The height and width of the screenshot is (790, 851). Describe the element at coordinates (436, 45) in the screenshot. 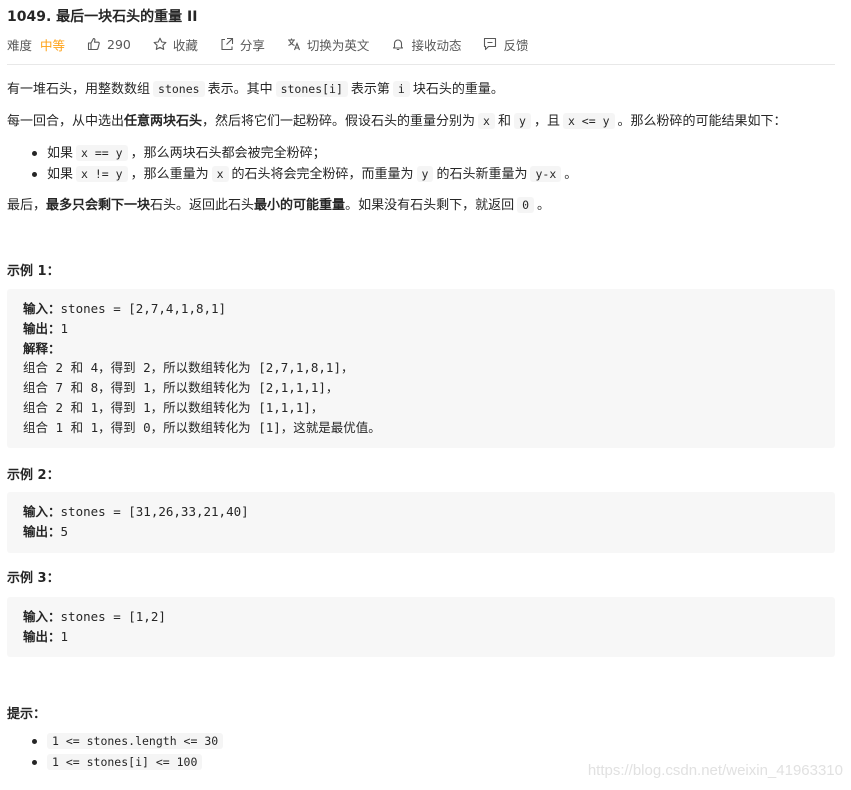

I see `subscribe-label: 接收动态` at that location.